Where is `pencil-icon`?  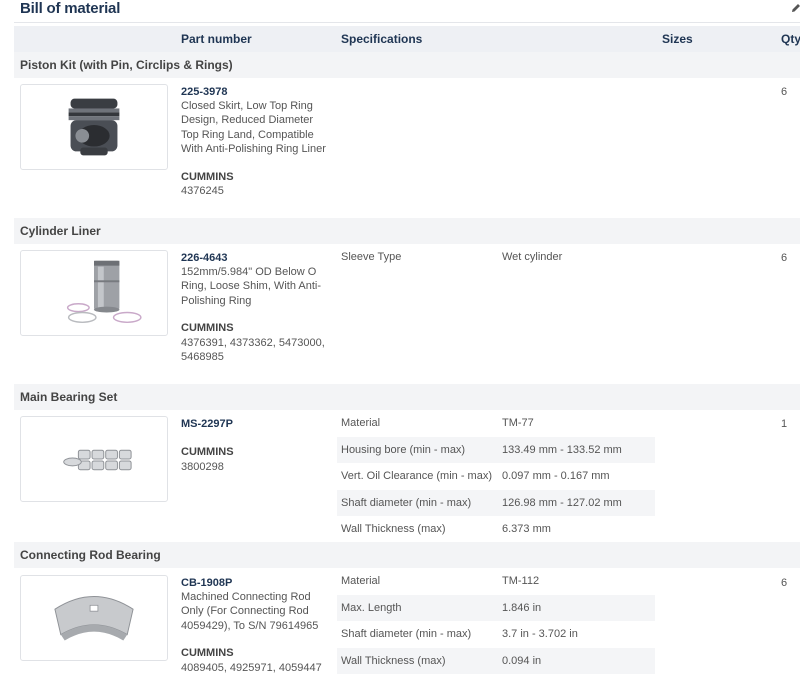
pencil-icon is located at coordinates (795, 7).